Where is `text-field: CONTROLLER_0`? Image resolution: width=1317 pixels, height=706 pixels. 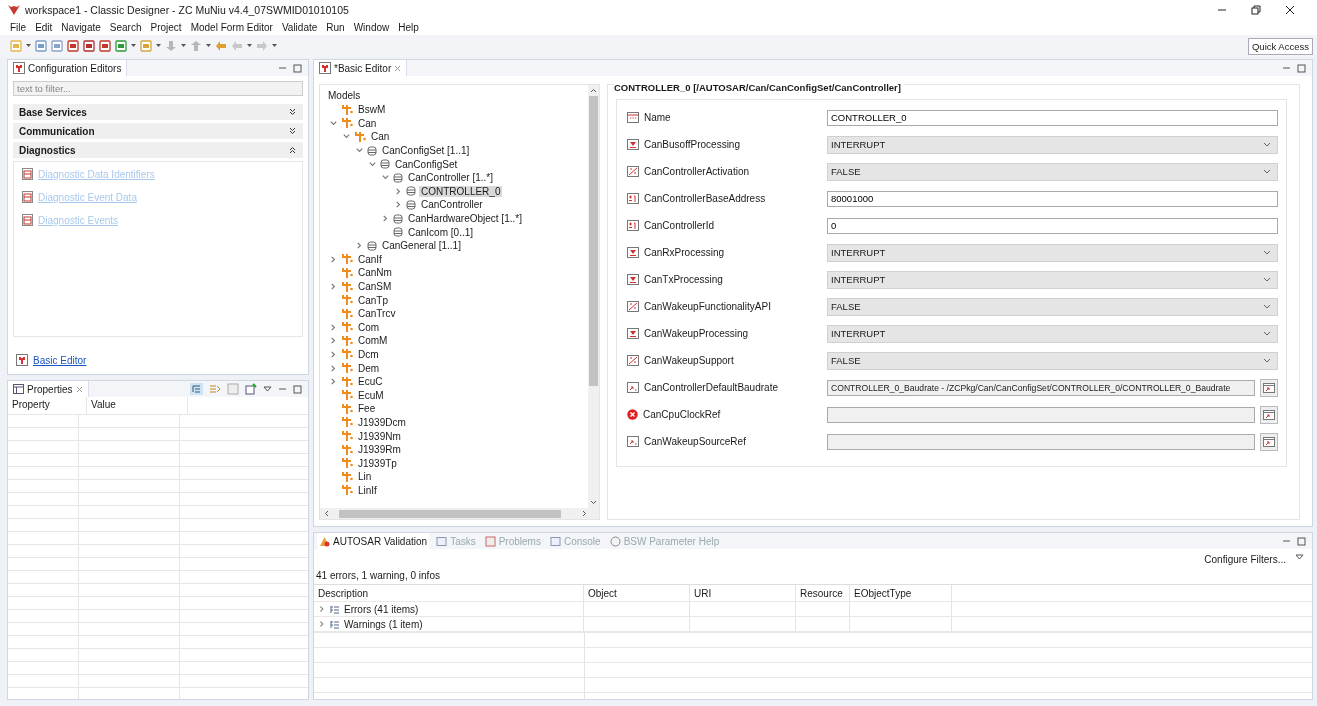 text-field: CONTROLLER_0 is located at coordinates (1052, 117).